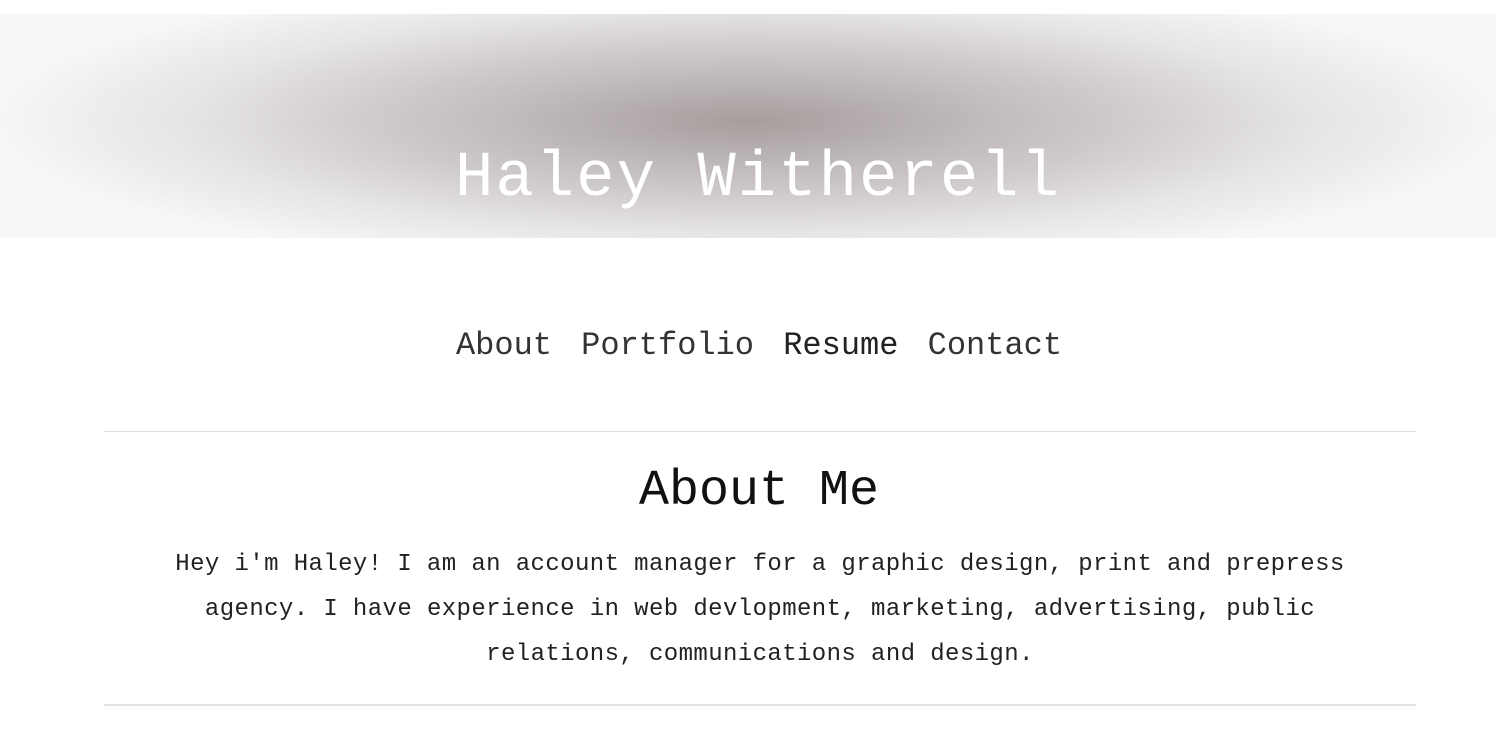 This screenshot has height=731, width=1496. I want to click on about-heading: About Me, so click(759, 491).